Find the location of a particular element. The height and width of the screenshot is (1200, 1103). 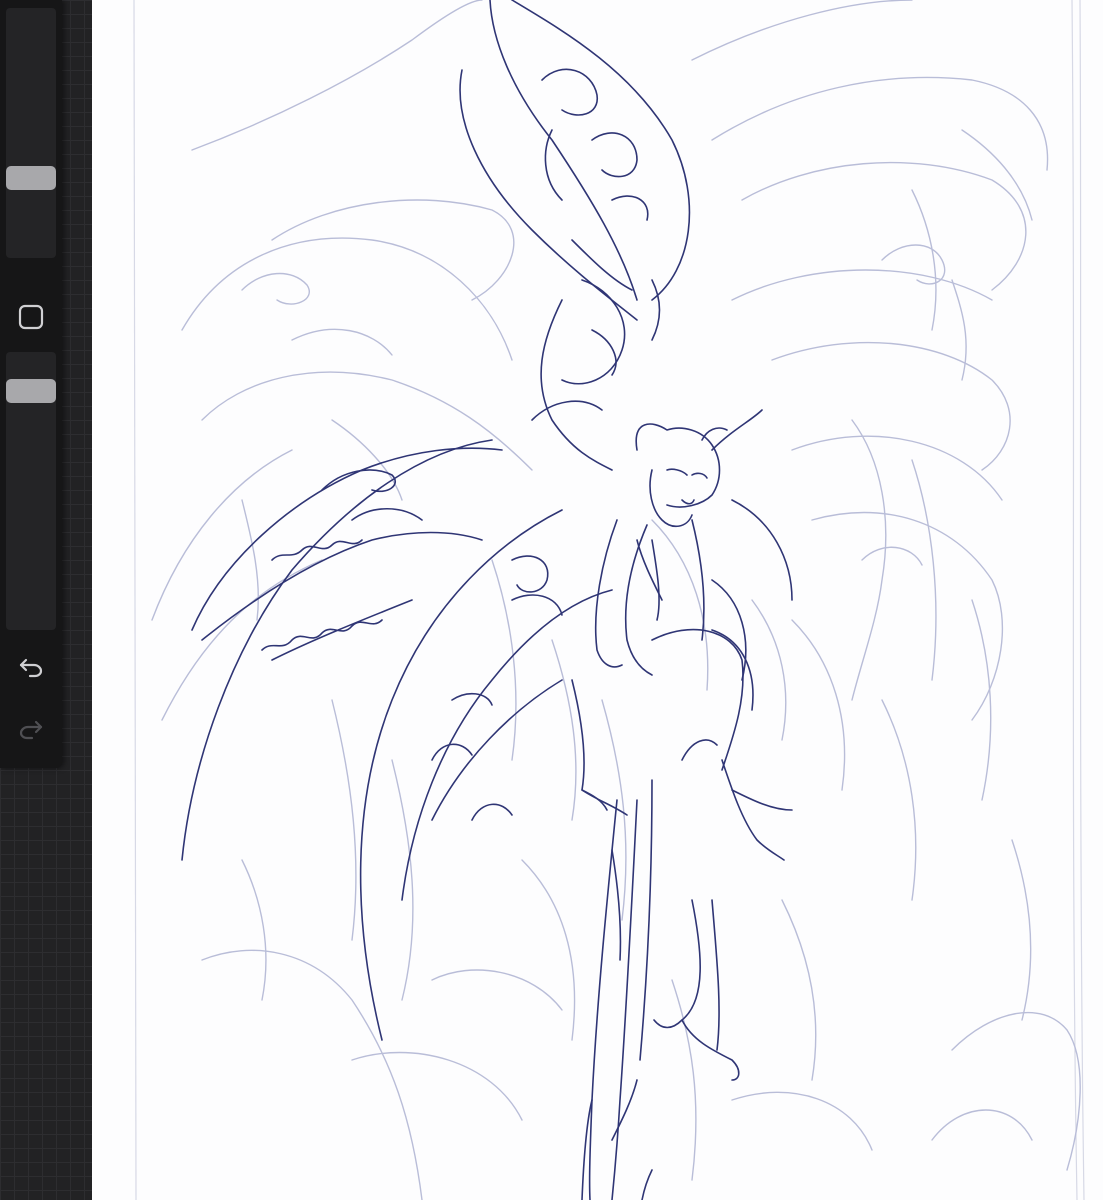

redo-icon is located at coordinates (31, 730).